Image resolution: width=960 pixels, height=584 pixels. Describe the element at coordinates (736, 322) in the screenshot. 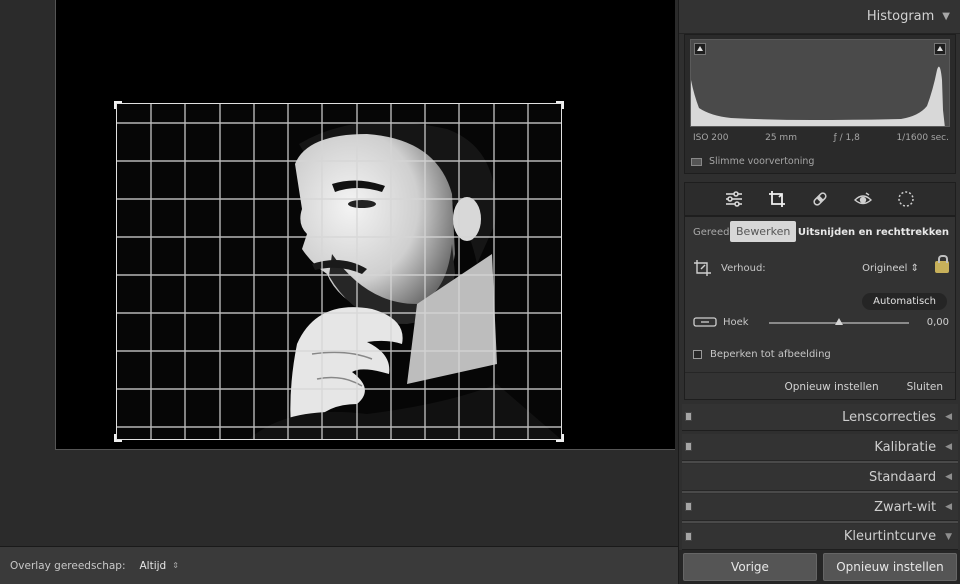

I see `angle-label: Hoek` at that location.